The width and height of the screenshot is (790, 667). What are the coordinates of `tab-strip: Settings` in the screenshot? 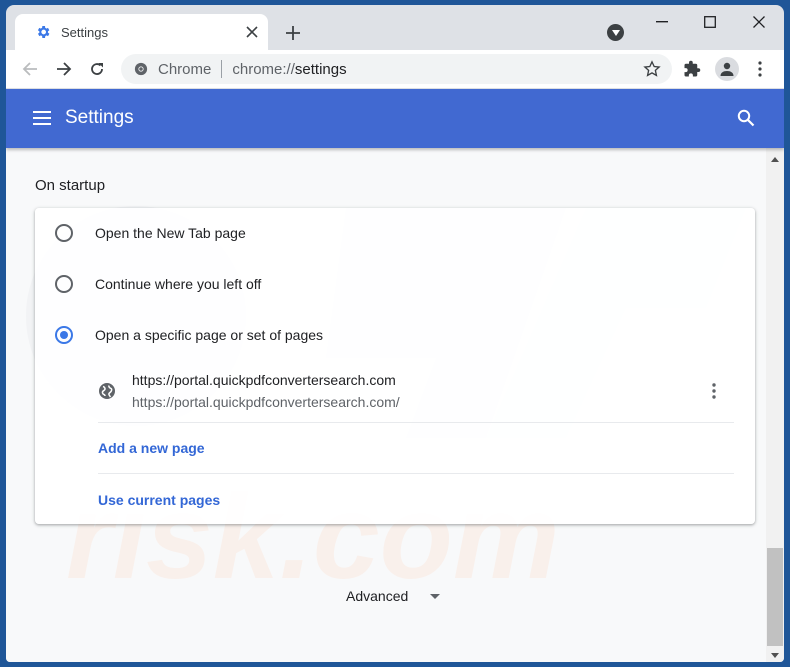 It's located at (395, 27).